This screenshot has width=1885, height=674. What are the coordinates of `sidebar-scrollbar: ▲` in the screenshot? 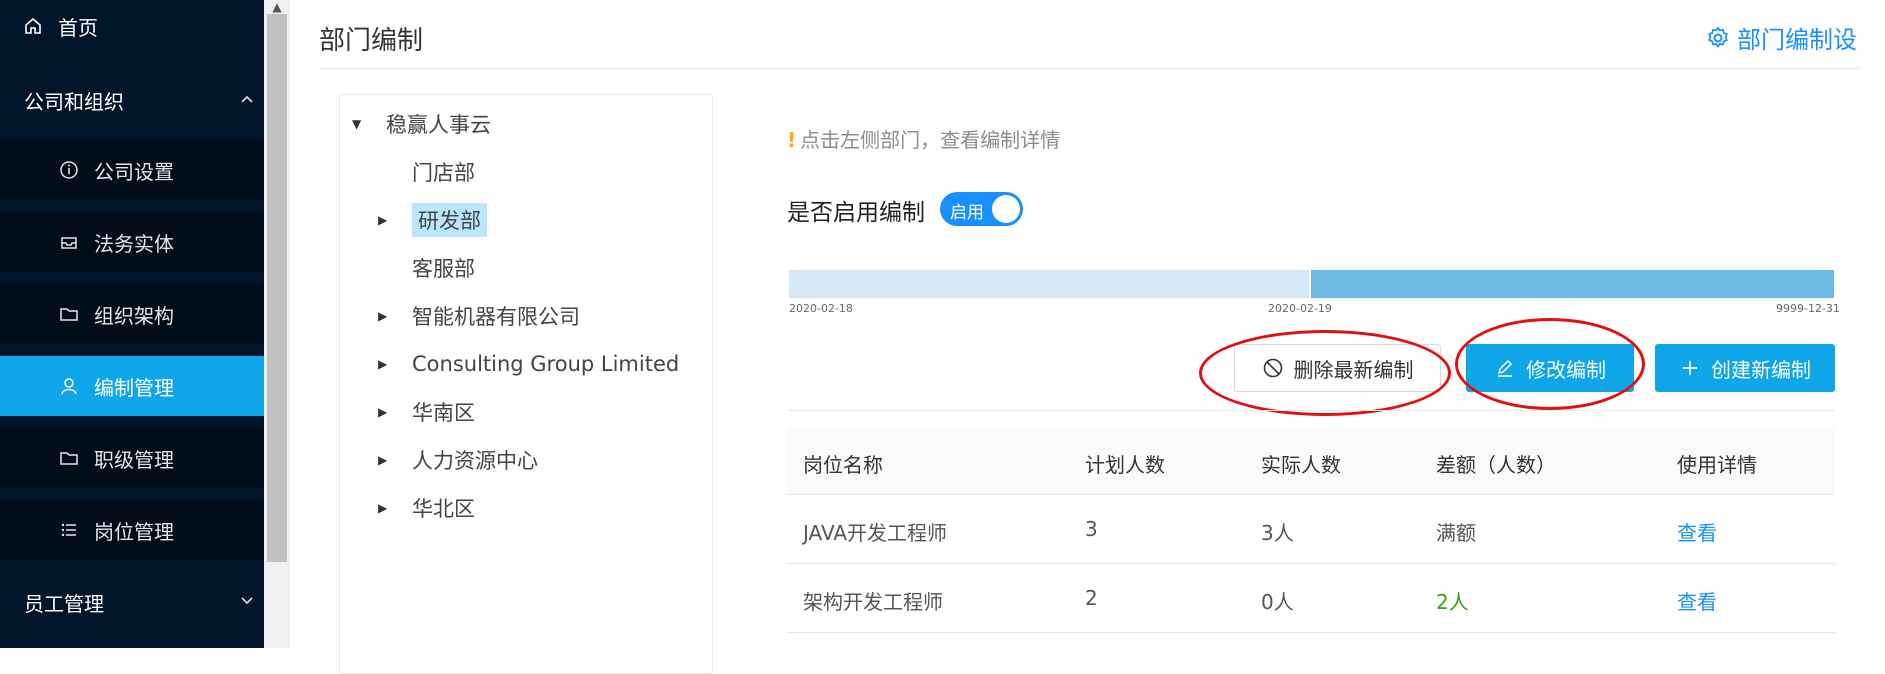 It's located at (277, 324).